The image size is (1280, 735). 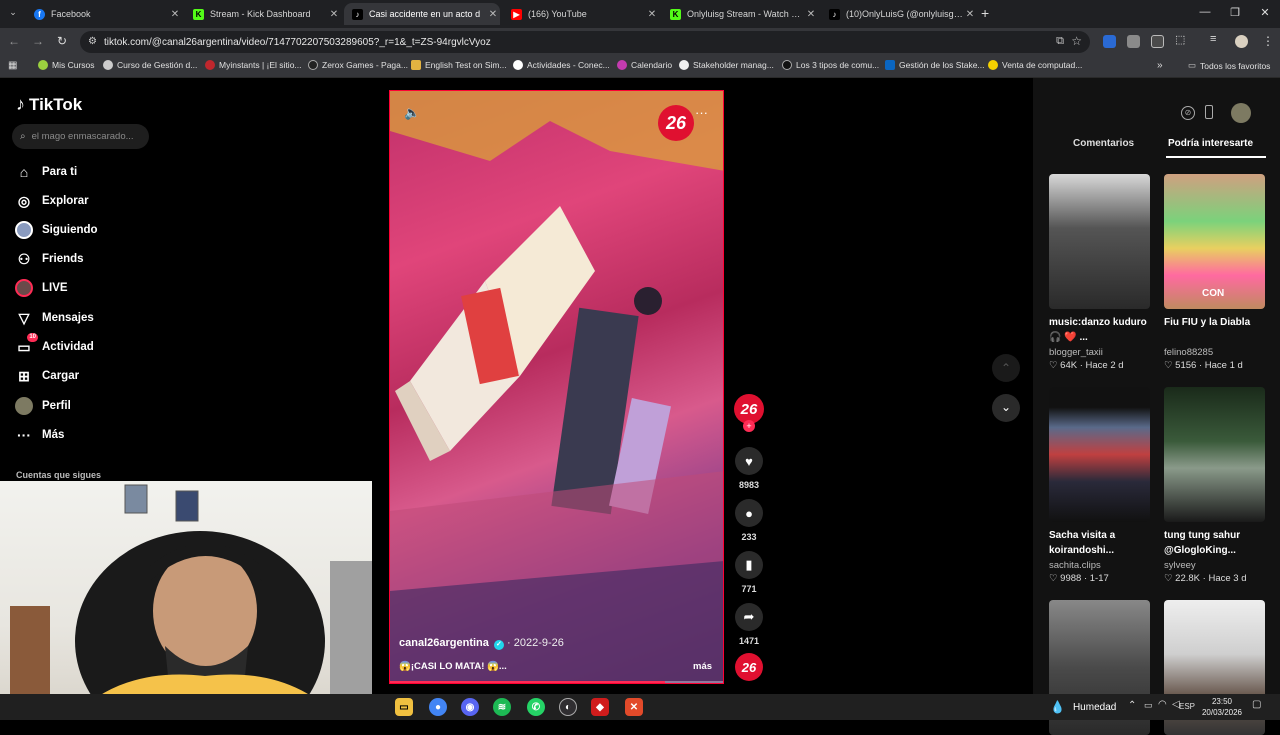 What do you see at coordinates (1006, 368) in the screenshot?
I see `previous-video-button: ⌃` at bounding box center [1006, 368].